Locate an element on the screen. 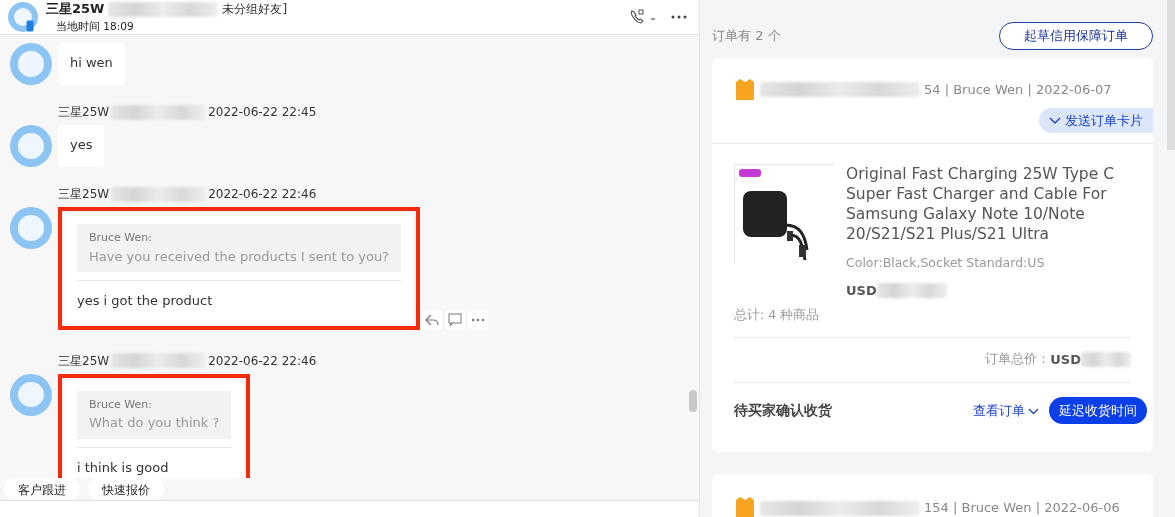  message-bubble: hi wen is located at coordinates (91, 64).